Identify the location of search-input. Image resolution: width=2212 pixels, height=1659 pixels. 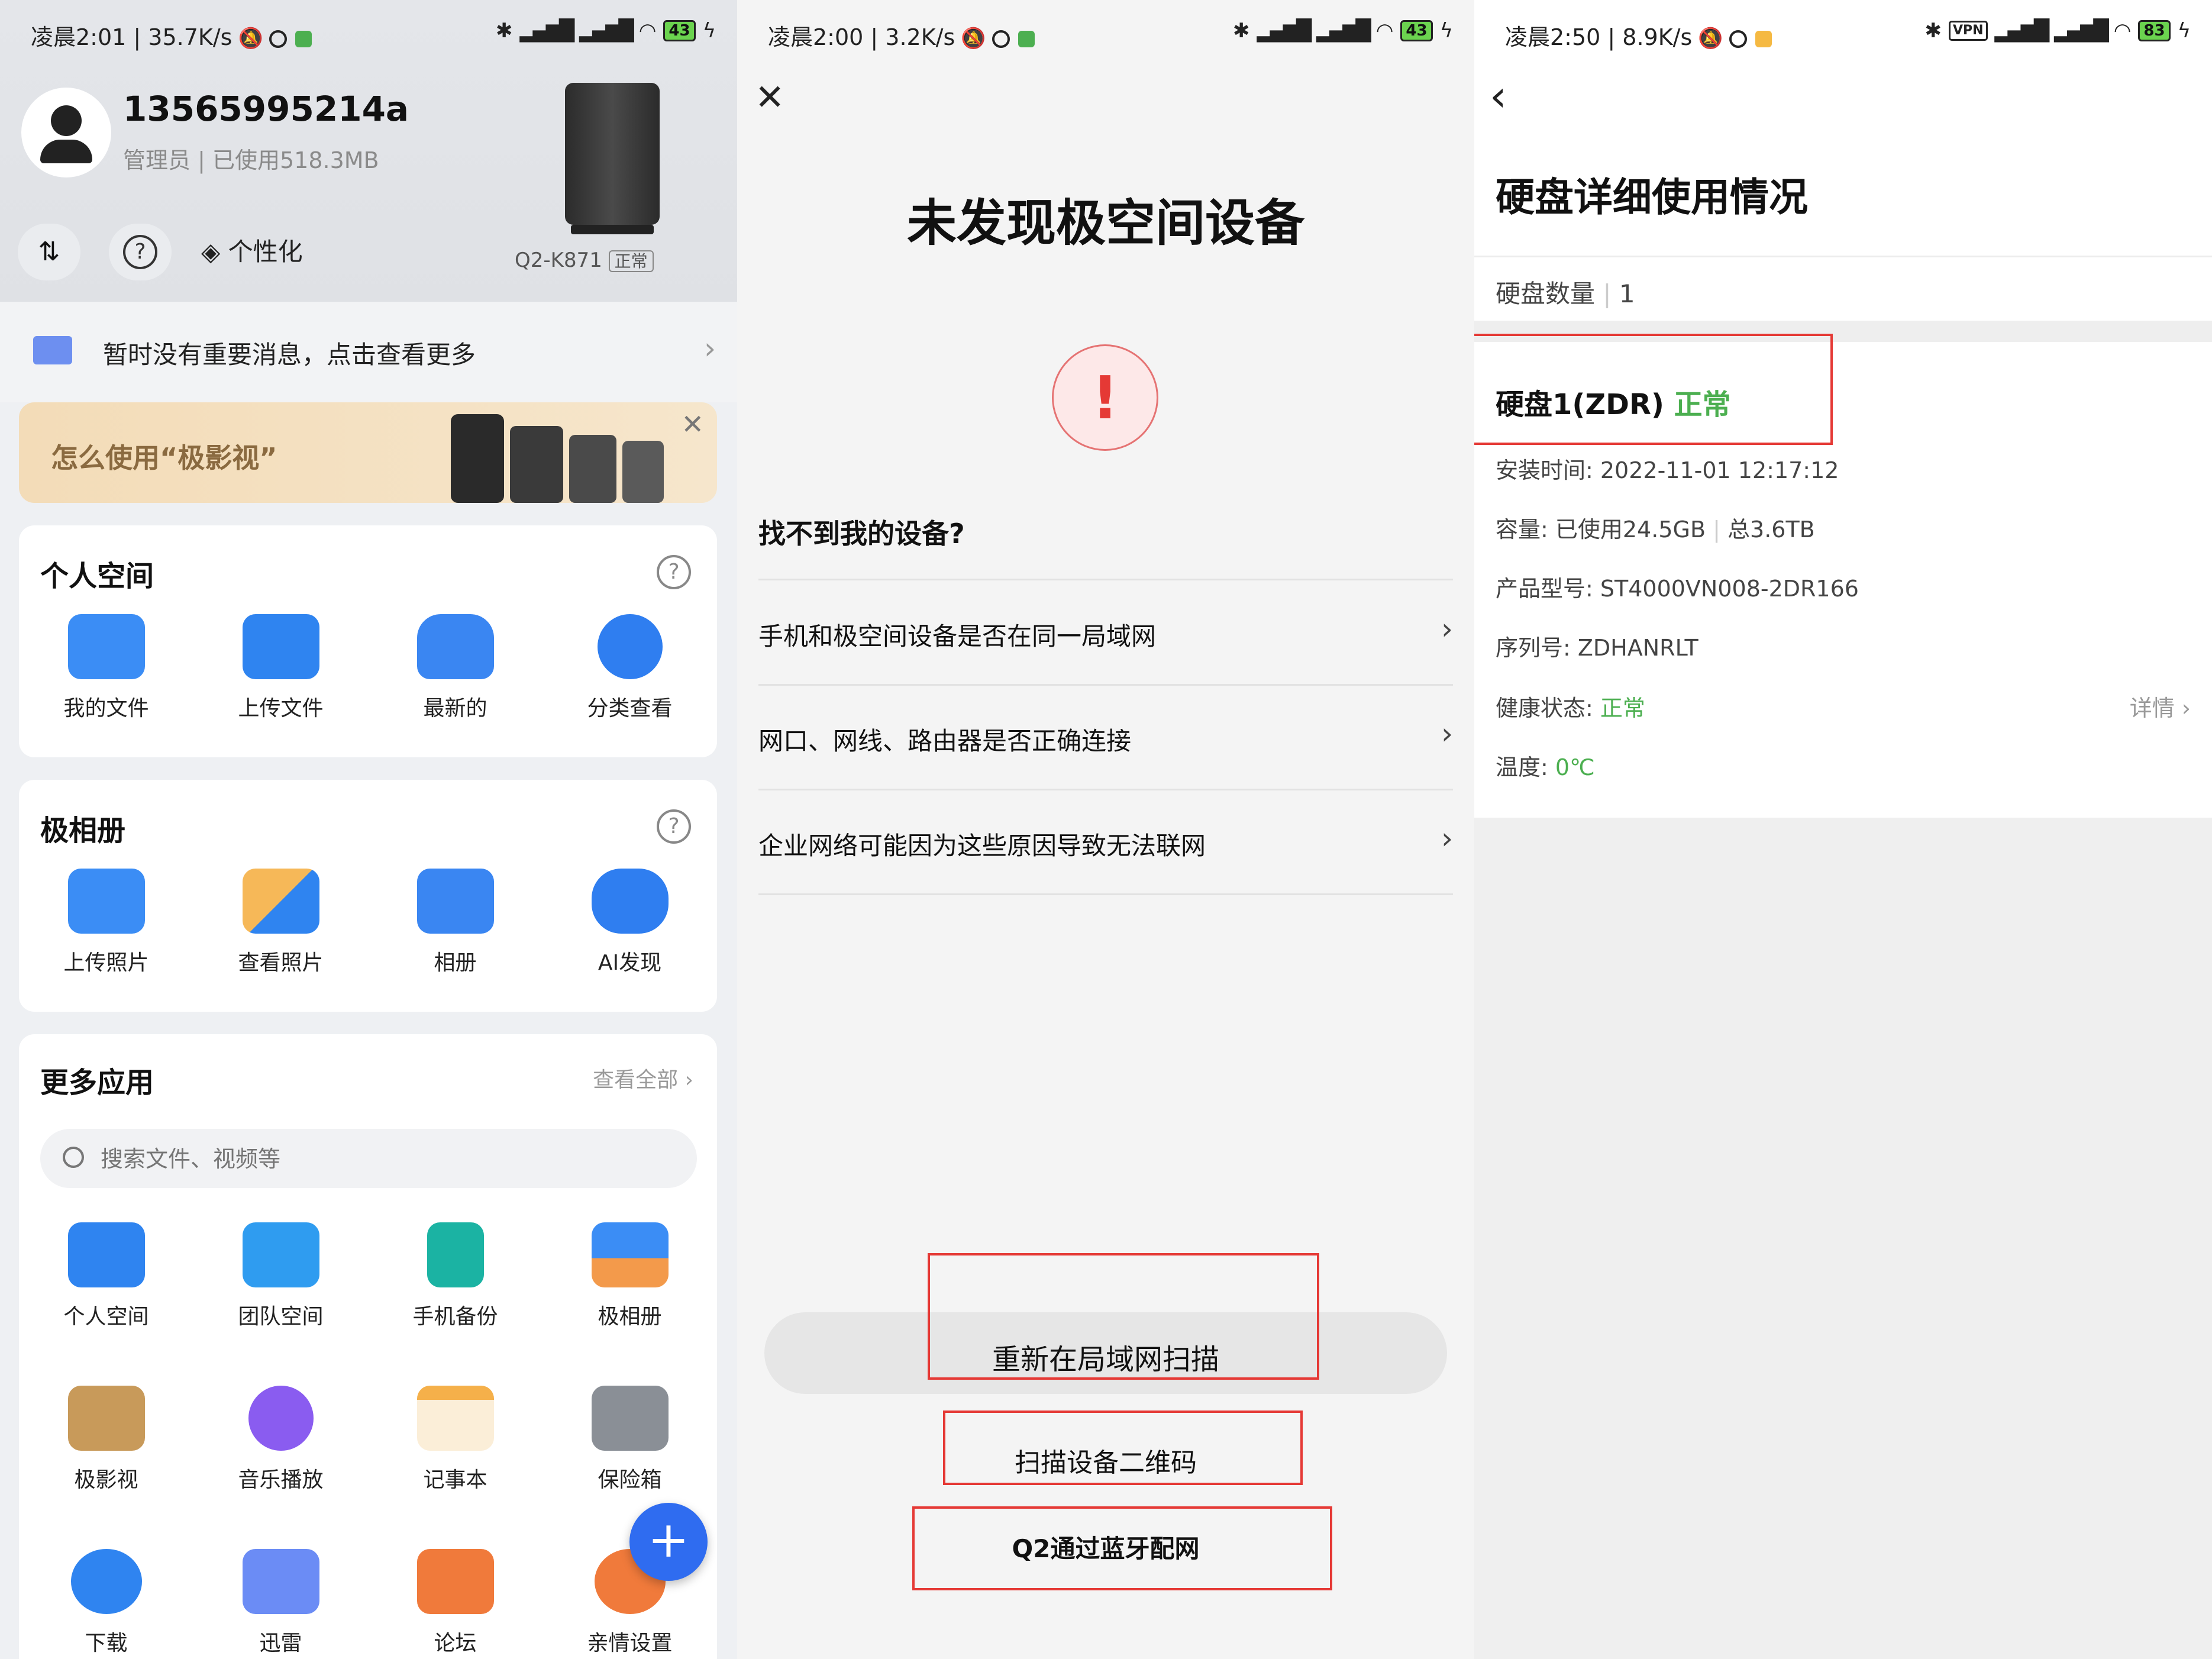
(384, 1159).